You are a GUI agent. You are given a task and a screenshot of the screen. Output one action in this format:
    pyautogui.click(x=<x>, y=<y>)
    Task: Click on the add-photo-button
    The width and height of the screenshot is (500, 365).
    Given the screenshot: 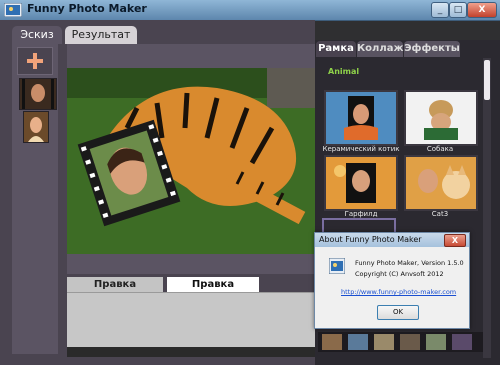 What is the action you would take?
    pyautogui.click(x=35, y=61)
    